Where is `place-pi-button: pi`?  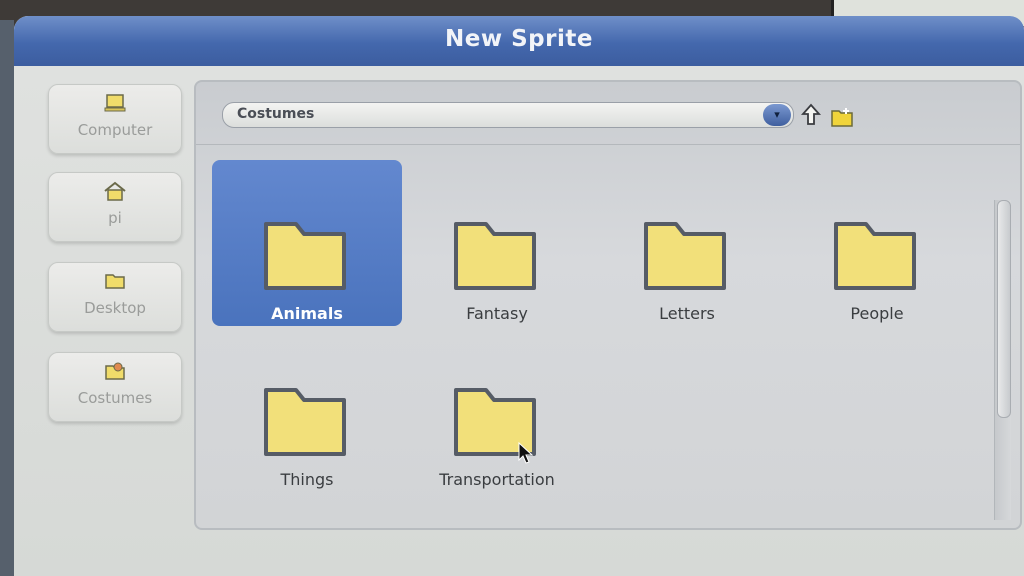
place-pi-button: pi is located at coordinates (115, 207).